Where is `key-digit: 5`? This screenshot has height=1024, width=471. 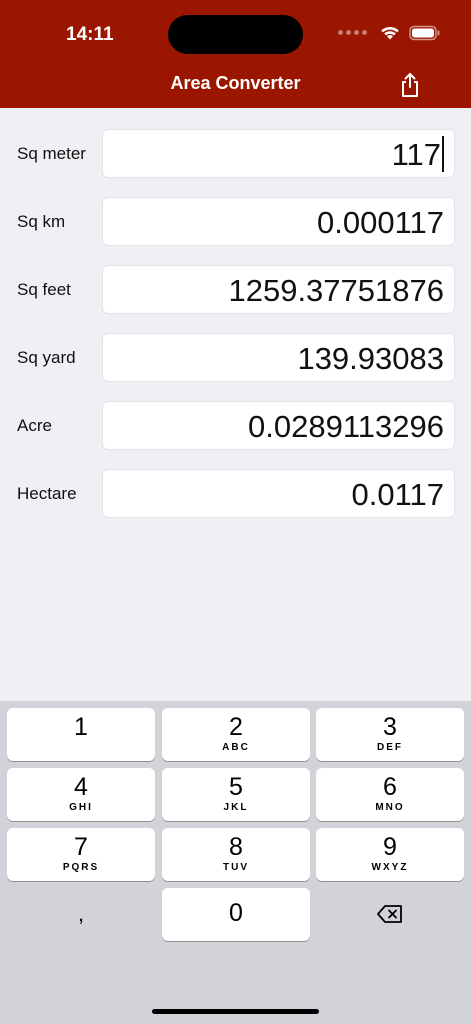
key-digit: 5 is located at coordinates (236, 787).